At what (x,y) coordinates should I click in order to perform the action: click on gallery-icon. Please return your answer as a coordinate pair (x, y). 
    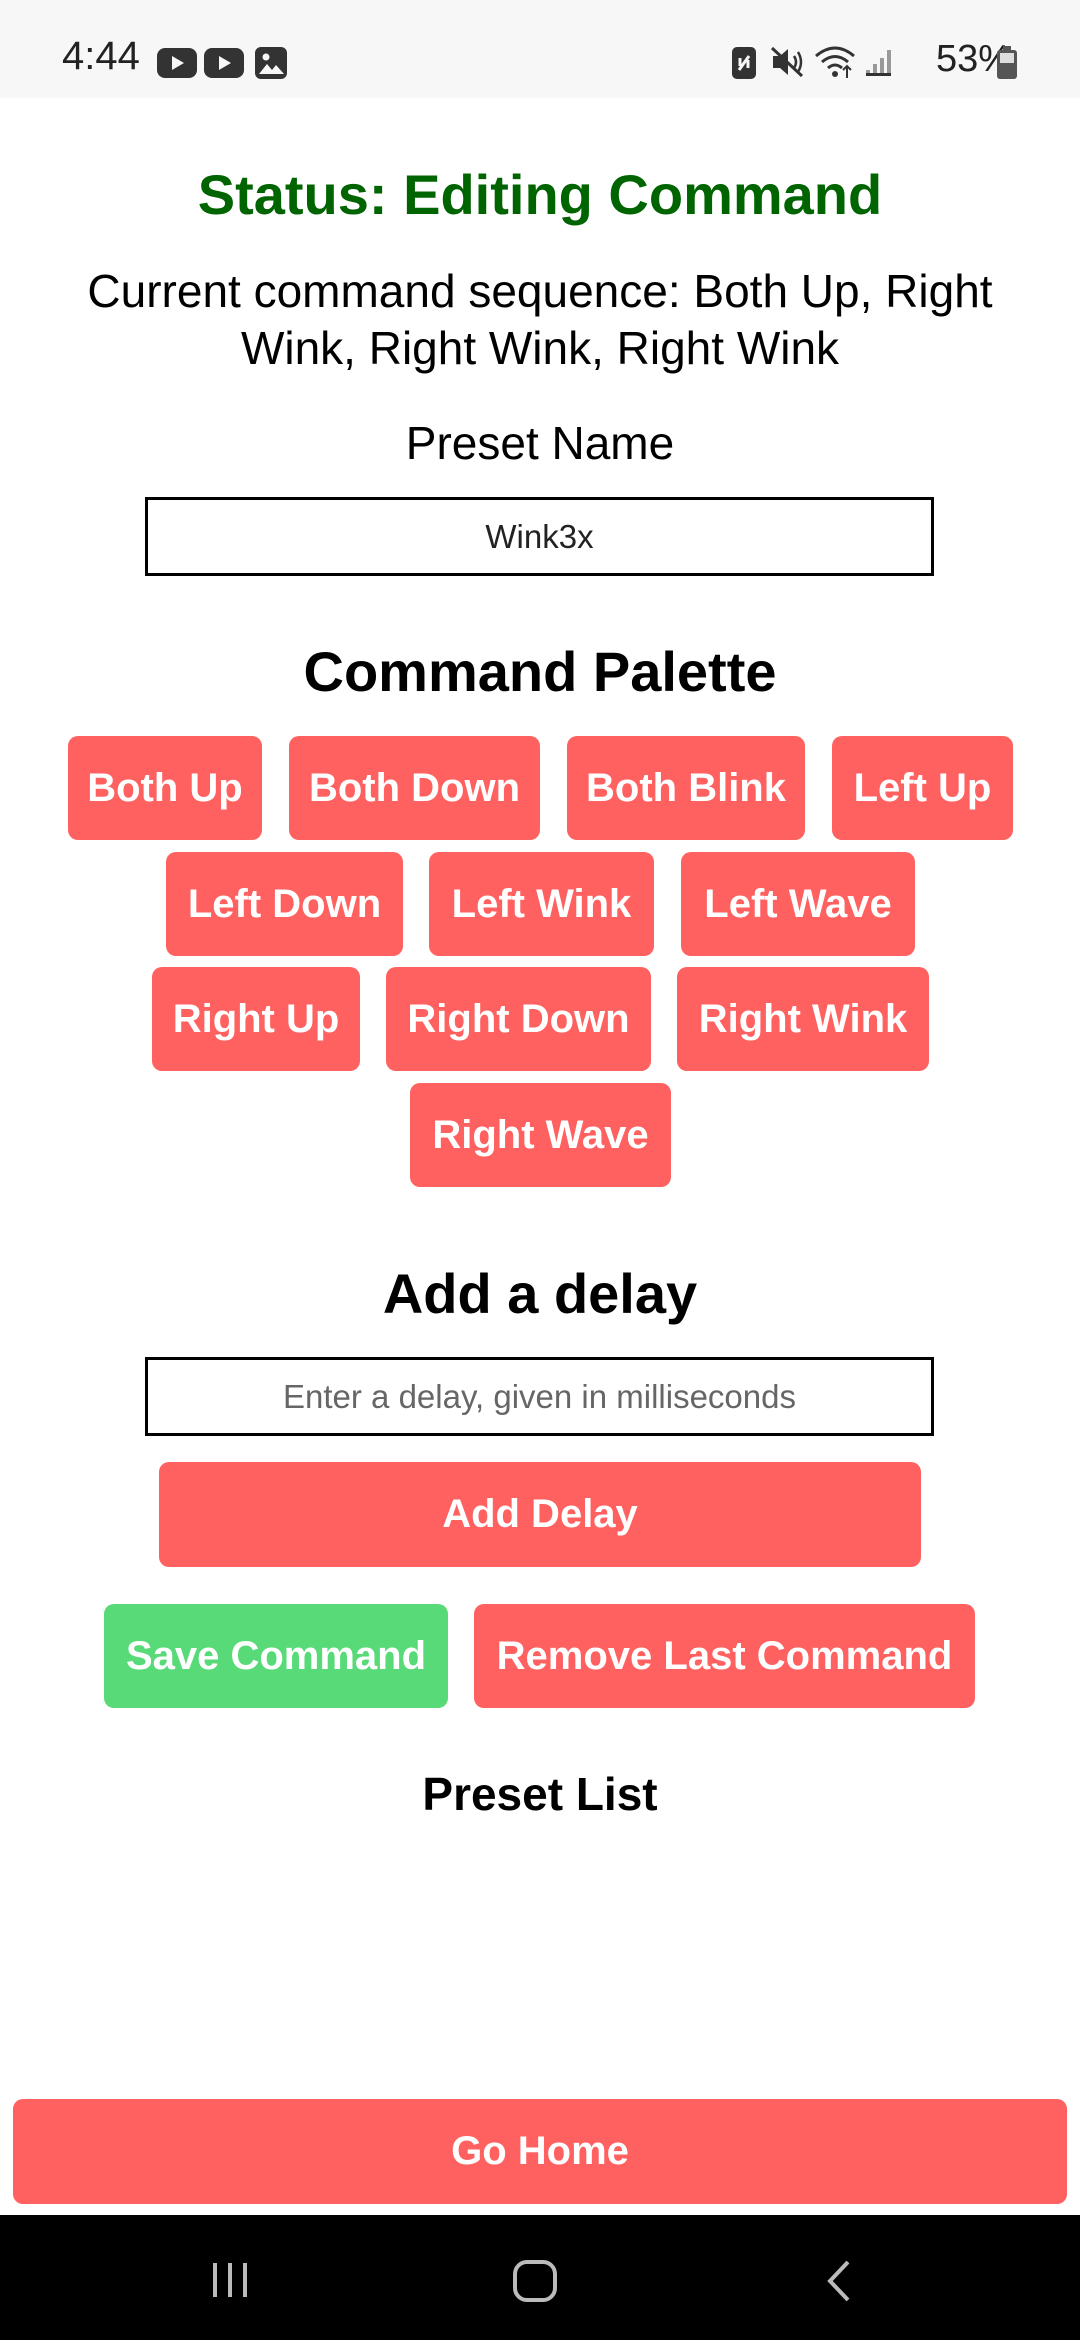
    Looking at the image, I should click on (271, 63).